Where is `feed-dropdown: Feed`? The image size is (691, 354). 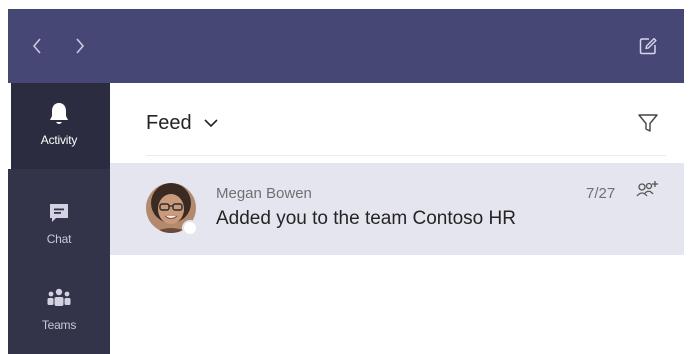 feed-dropdown: Feed is located at coordinates (182, 123).